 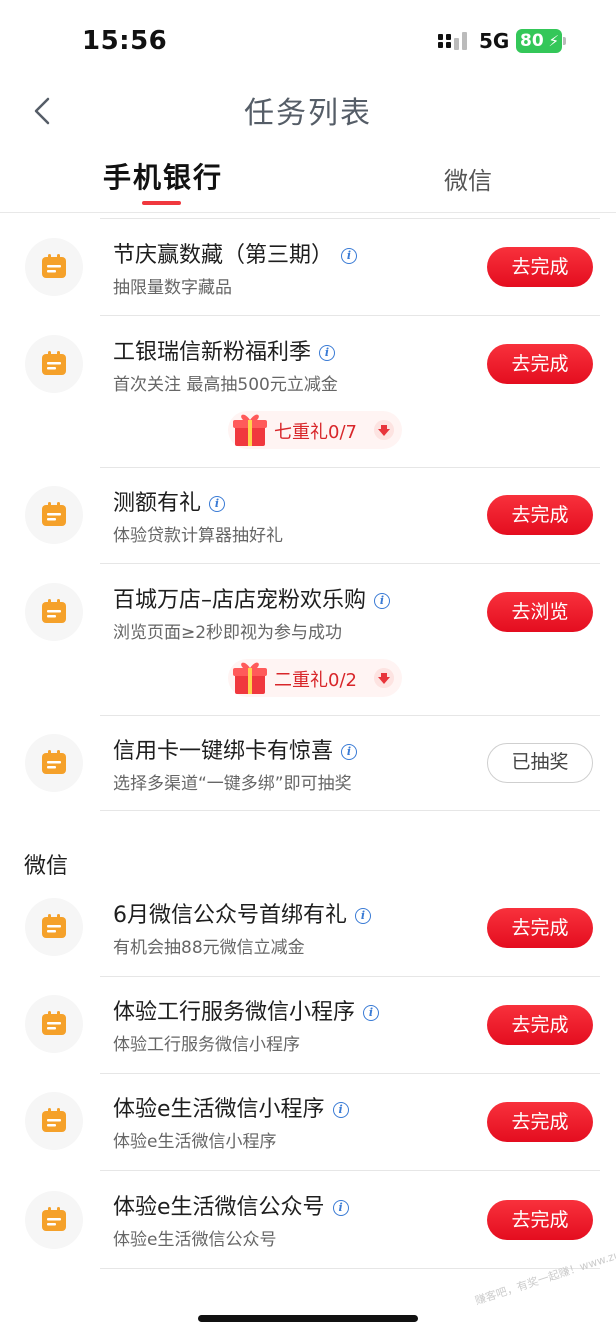 I want to click on browse-button: 去浏览, so click(x=540, y=612).